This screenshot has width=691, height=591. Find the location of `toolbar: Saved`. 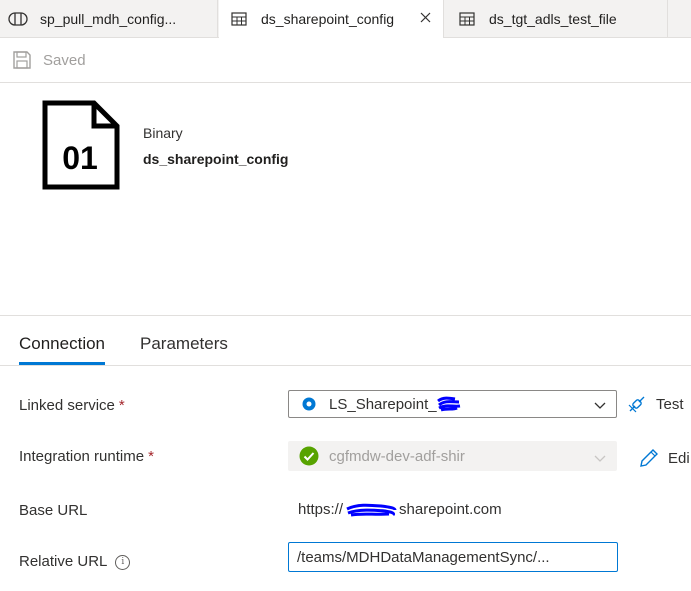

toolbar: Saved is located at coordinates (345, 60).